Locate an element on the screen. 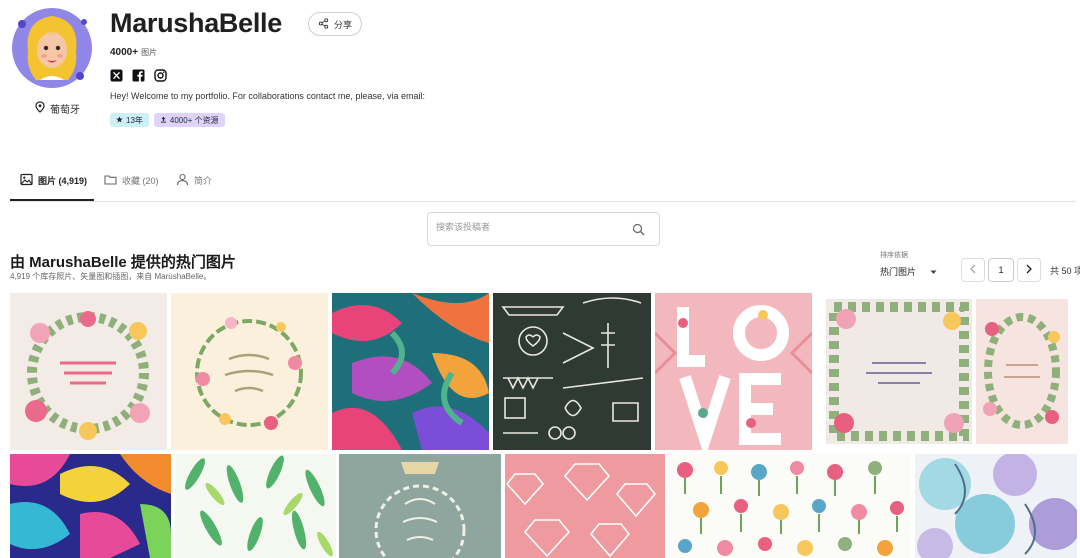  location-label: 葡萄牙 is located at coordinates (65, 110).